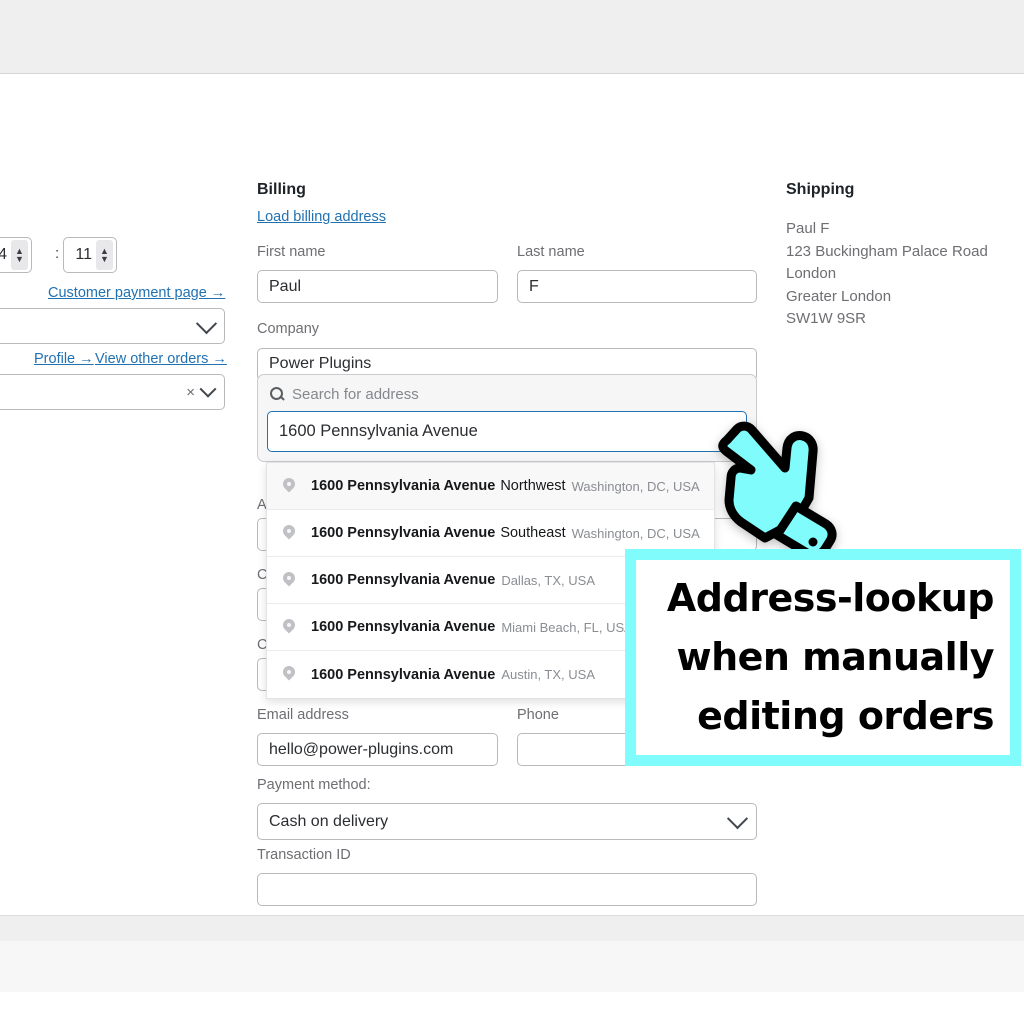 The image size is (1024, 1024). What do you see at coordinates (377, 287) in the screenshot?
I see `first-name-input: Paul` at bounding box center [377, 287].